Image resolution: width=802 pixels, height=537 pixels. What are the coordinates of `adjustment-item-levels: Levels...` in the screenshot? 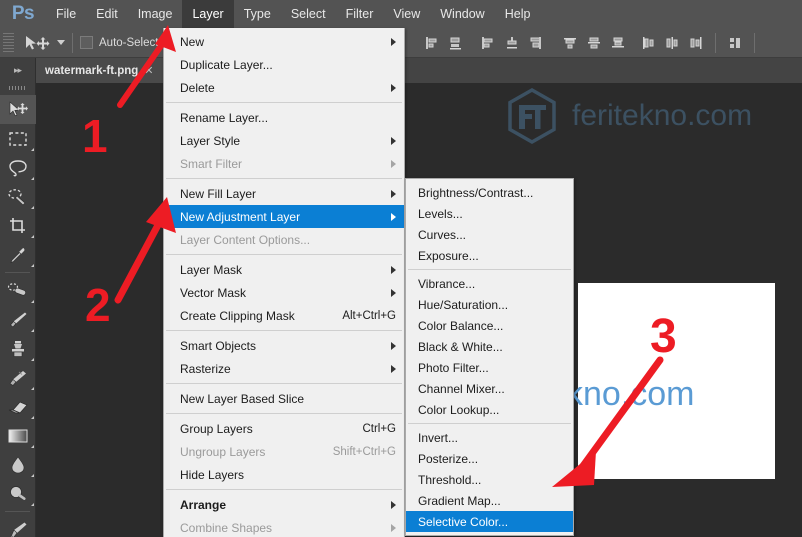 It's located at (489, 213).